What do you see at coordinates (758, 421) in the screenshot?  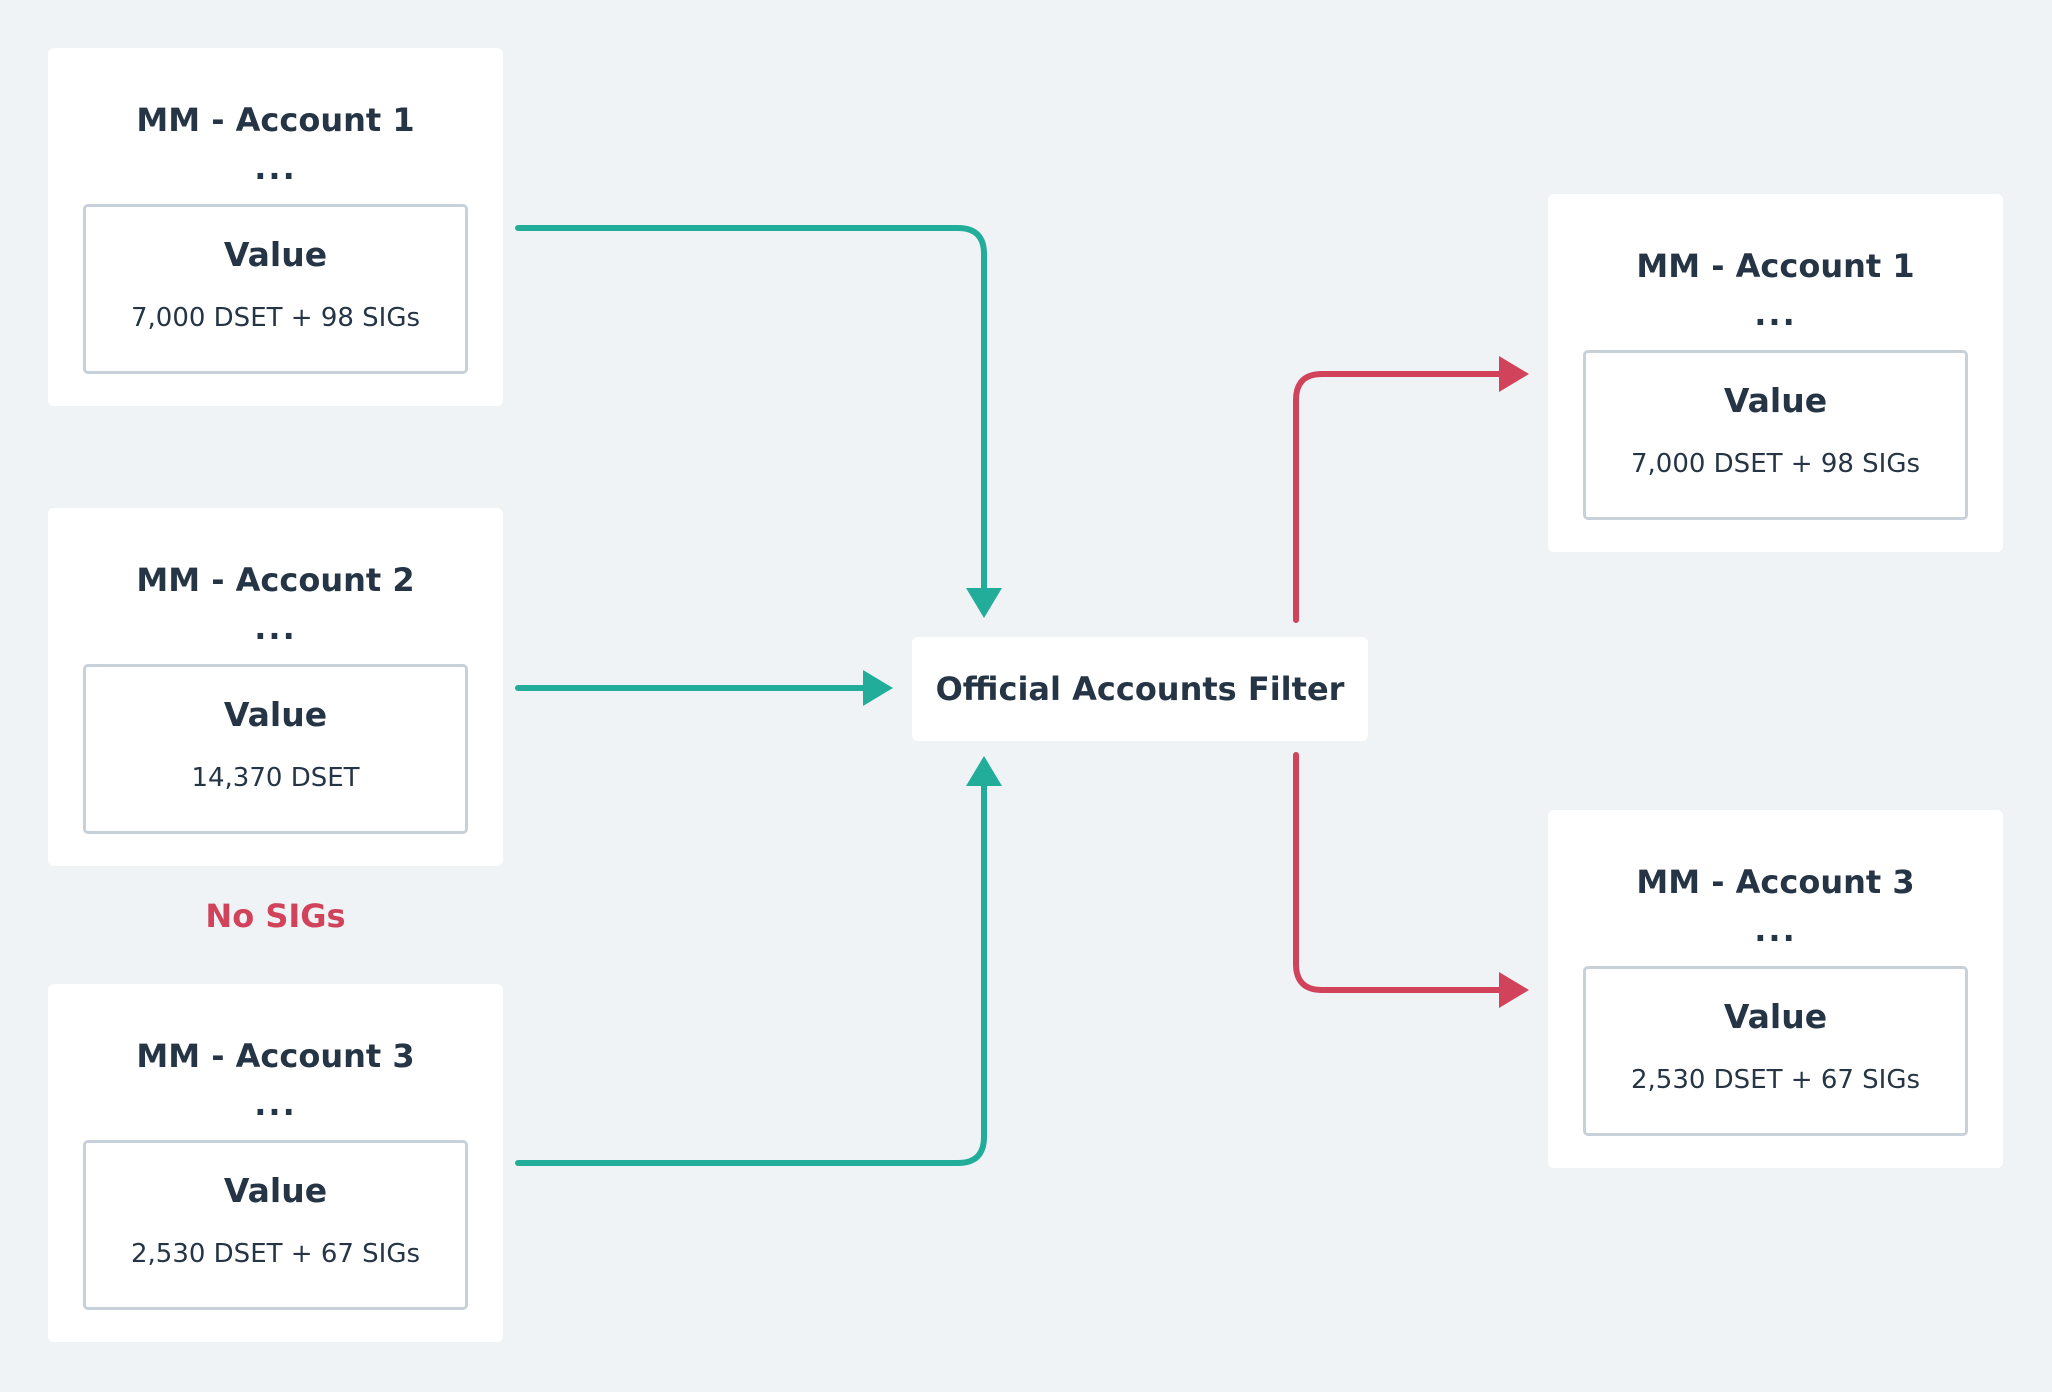 I see `arrow-account1-to-filter` at bounding box center [758, 421].